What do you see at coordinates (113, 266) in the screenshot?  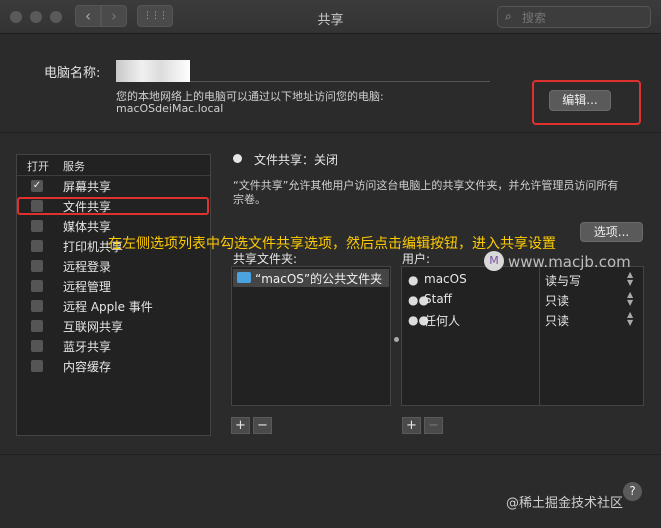 I see `service-row-remote-login: 远程登录` at bounding box center [113, 266].